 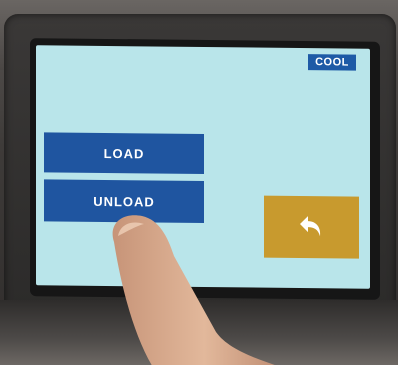 I want to click on load-button: LOAD, so click(x=124, y=153).